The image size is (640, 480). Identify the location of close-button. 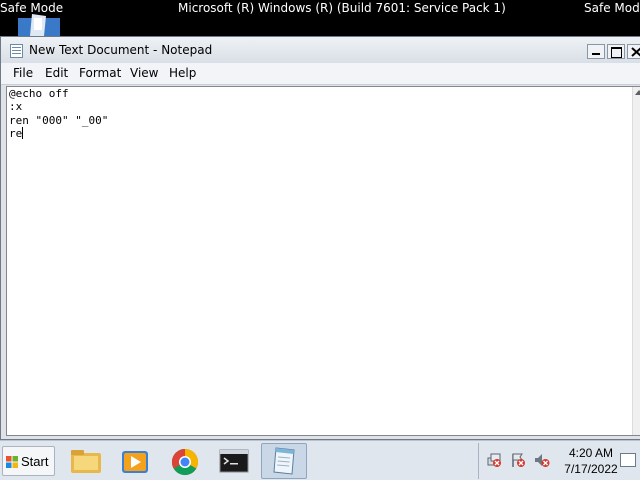
(633, 51).